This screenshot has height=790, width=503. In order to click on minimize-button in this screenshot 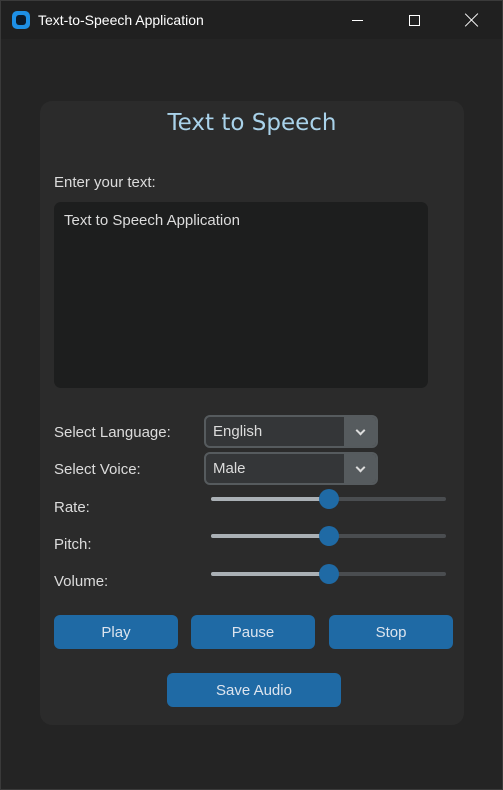, I will do `click(357, 20)`.